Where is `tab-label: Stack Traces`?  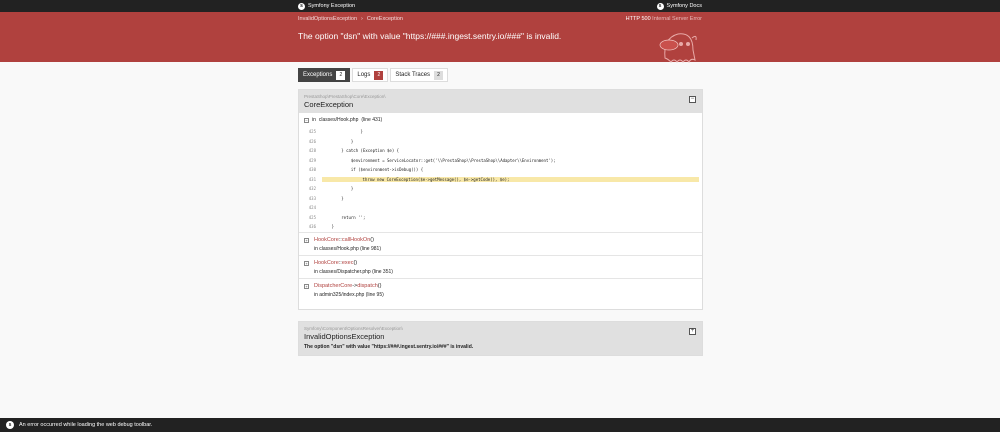
tab-label: Stack Traces is located at coordinates (413, 75).